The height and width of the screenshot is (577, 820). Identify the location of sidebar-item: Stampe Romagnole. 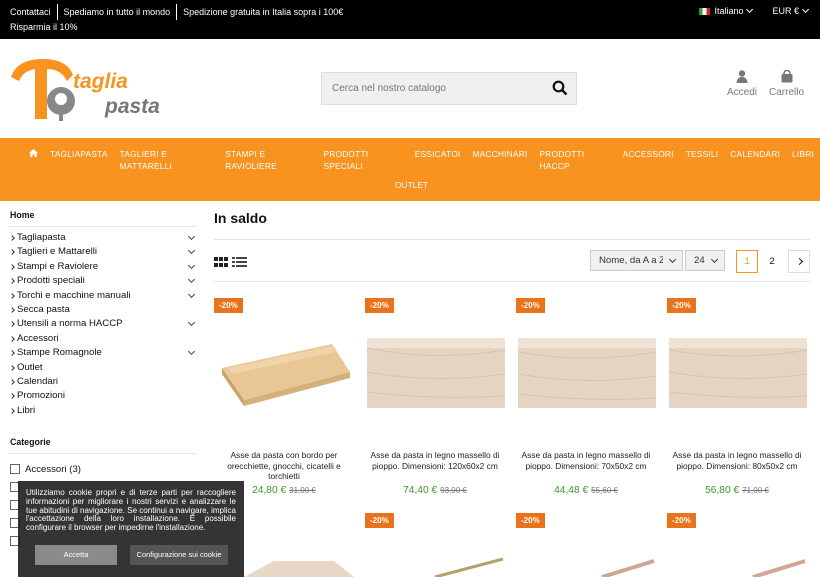
(103, 353).